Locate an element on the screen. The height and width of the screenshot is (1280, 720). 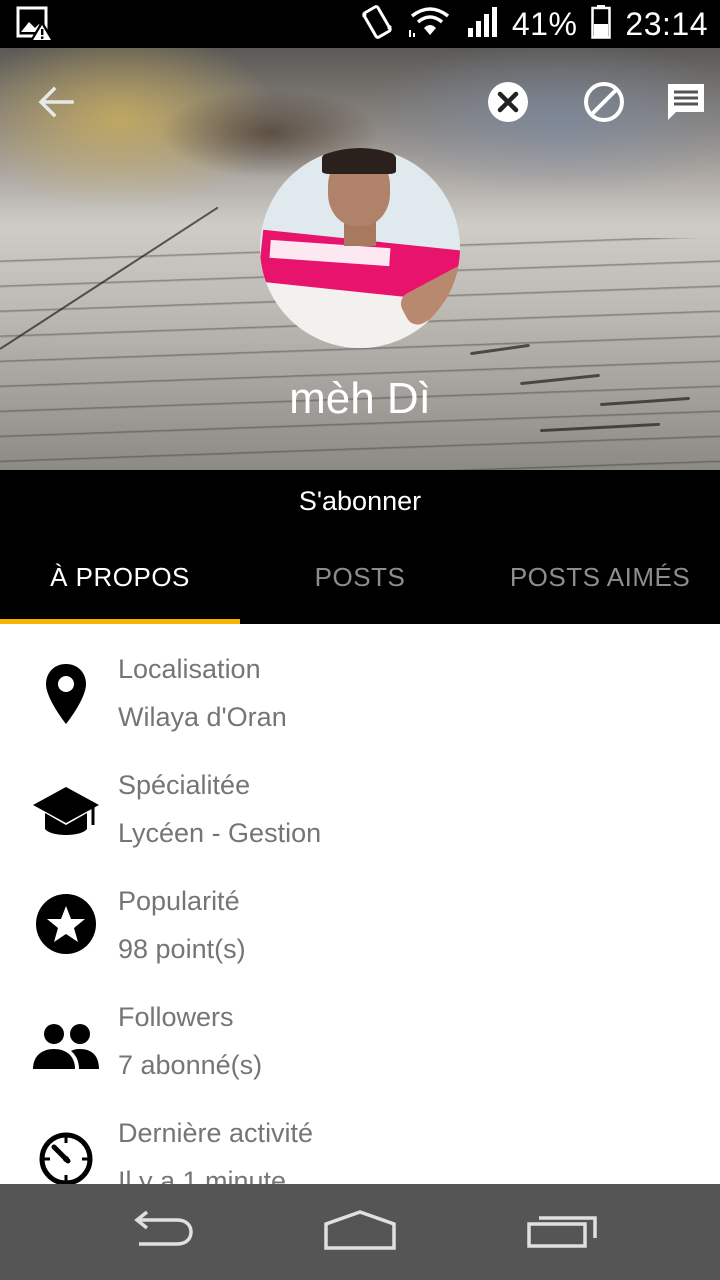
nav-back-icon is located at coordinates (160, 1232).